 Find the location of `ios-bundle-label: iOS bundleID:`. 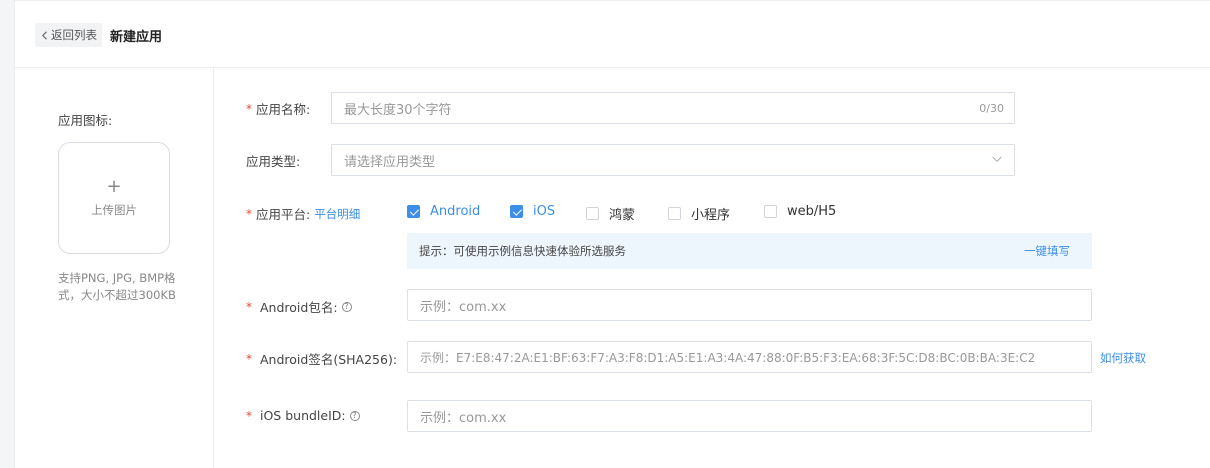

ios-bundle-label: iOS bundleID: is located at coordinates (303, 415).